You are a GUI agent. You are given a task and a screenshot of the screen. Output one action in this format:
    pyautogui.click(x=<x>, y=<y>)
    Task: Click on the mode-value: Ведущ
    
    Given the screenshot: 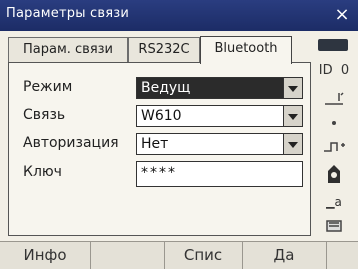 What is the action you would take?
    pyautogui.click(x=166, y=88)
    